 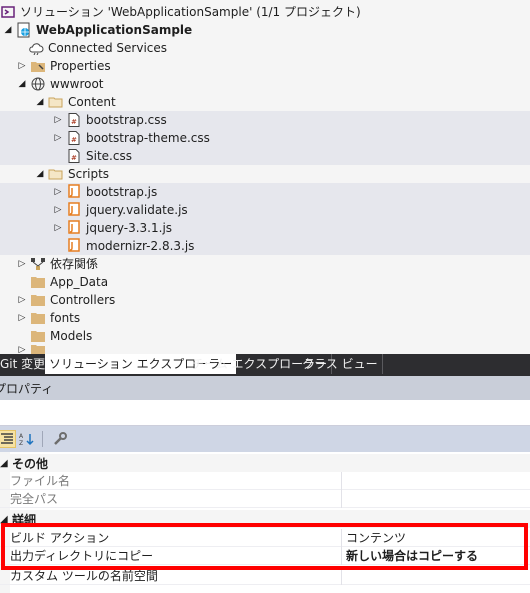 I want to click on tree-item-jquery-js: ▷ jquery-3.3.1.js, so click(x=265, y=228).